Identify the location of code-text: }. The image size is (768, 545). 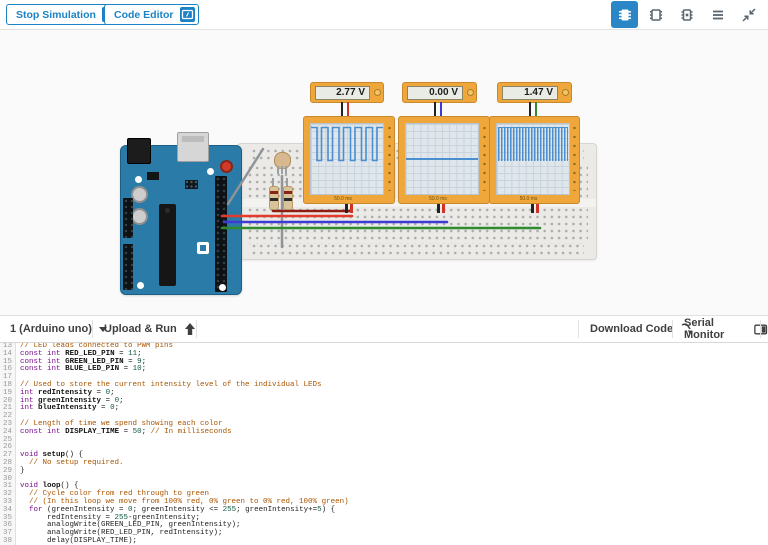
(22, 470).